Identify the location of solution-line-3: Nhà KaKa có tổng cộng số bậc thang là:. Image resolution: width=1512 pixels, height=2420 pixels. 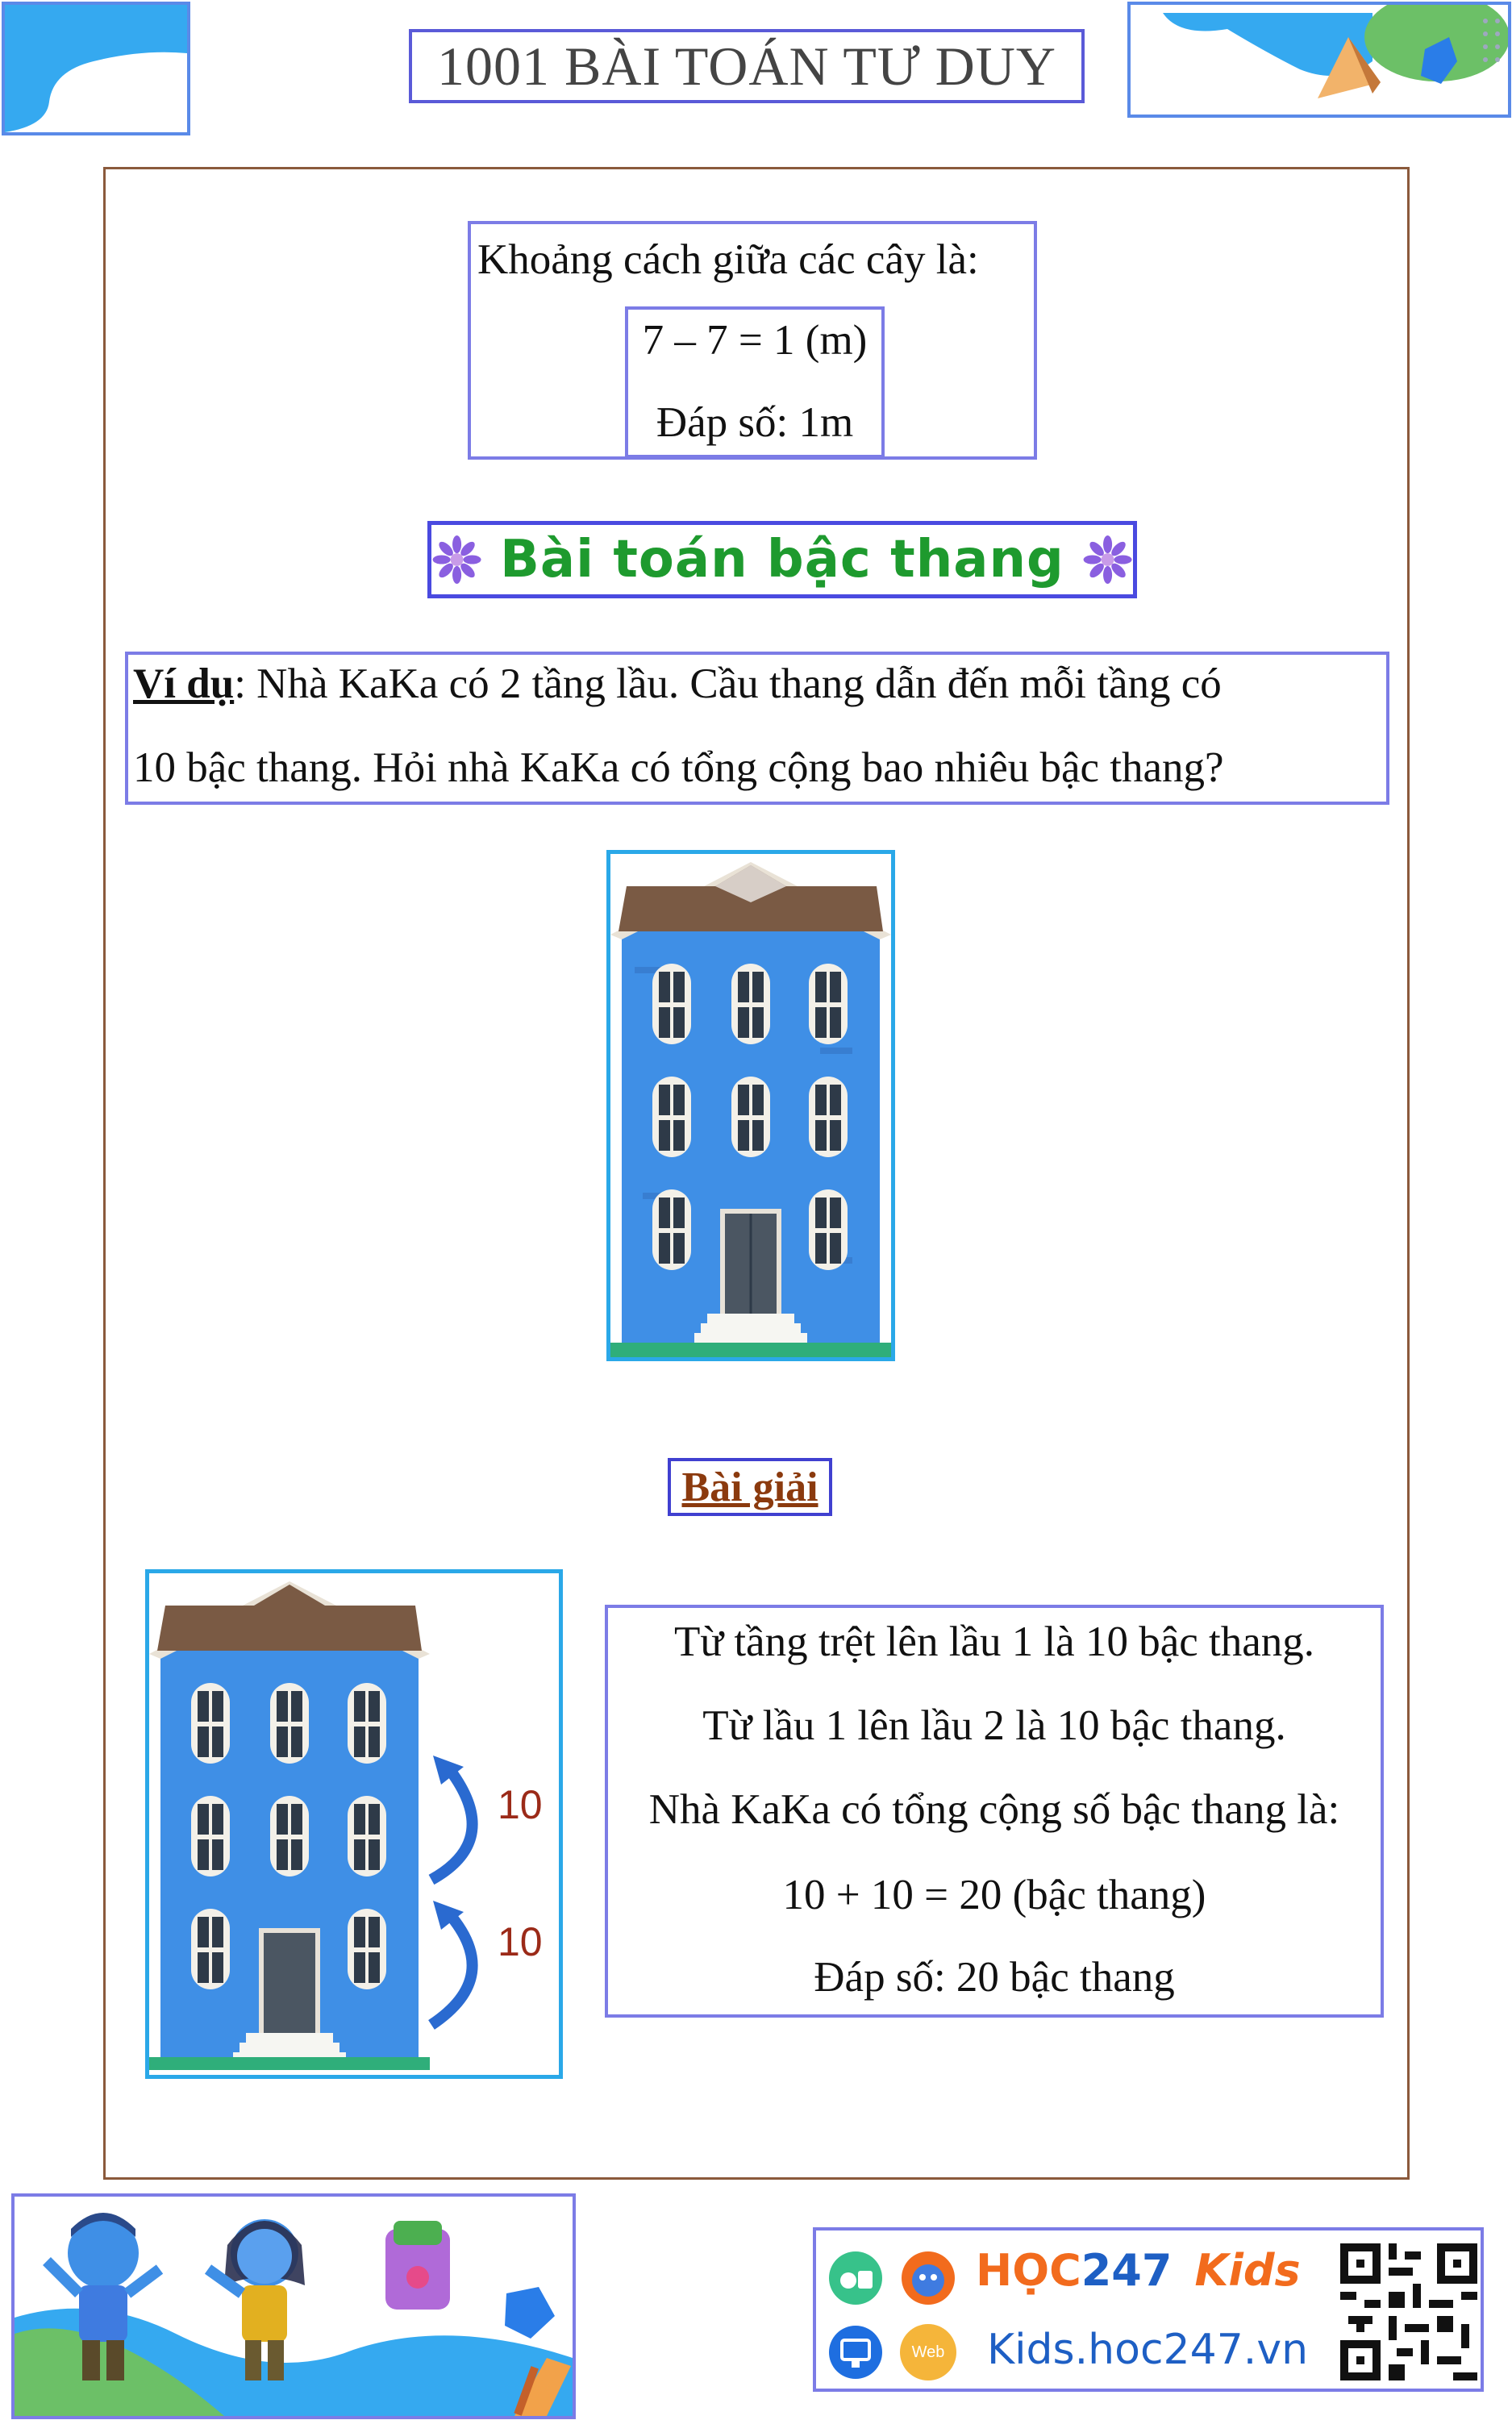
(994, 1809).